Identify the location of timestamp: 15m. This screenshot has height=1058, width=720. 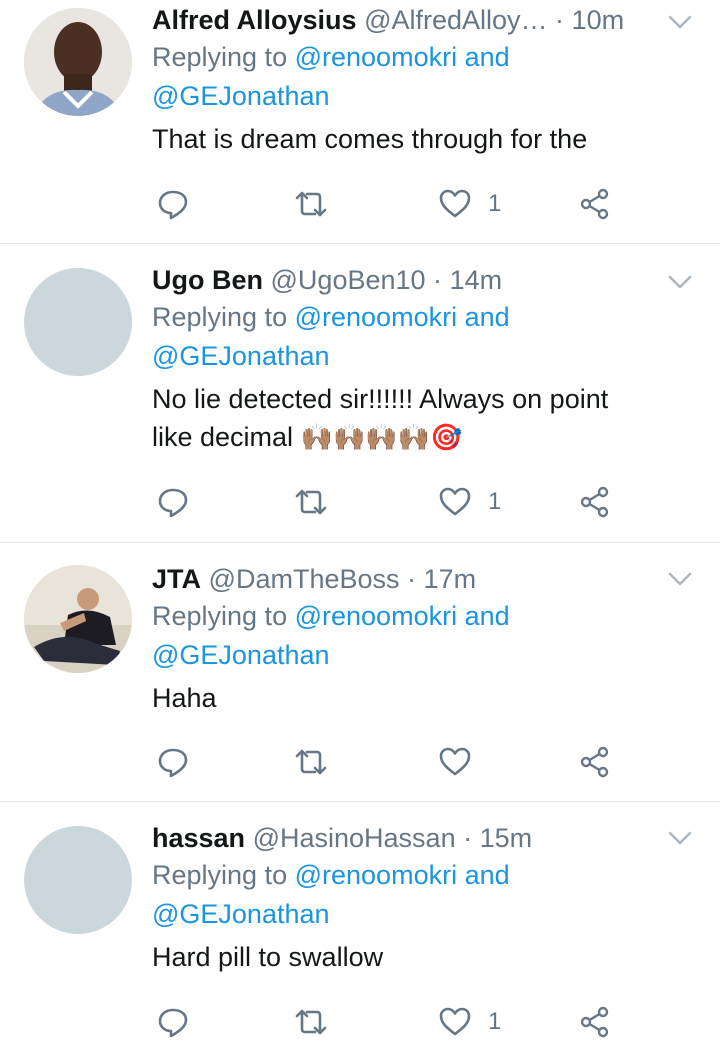
(506, 838).